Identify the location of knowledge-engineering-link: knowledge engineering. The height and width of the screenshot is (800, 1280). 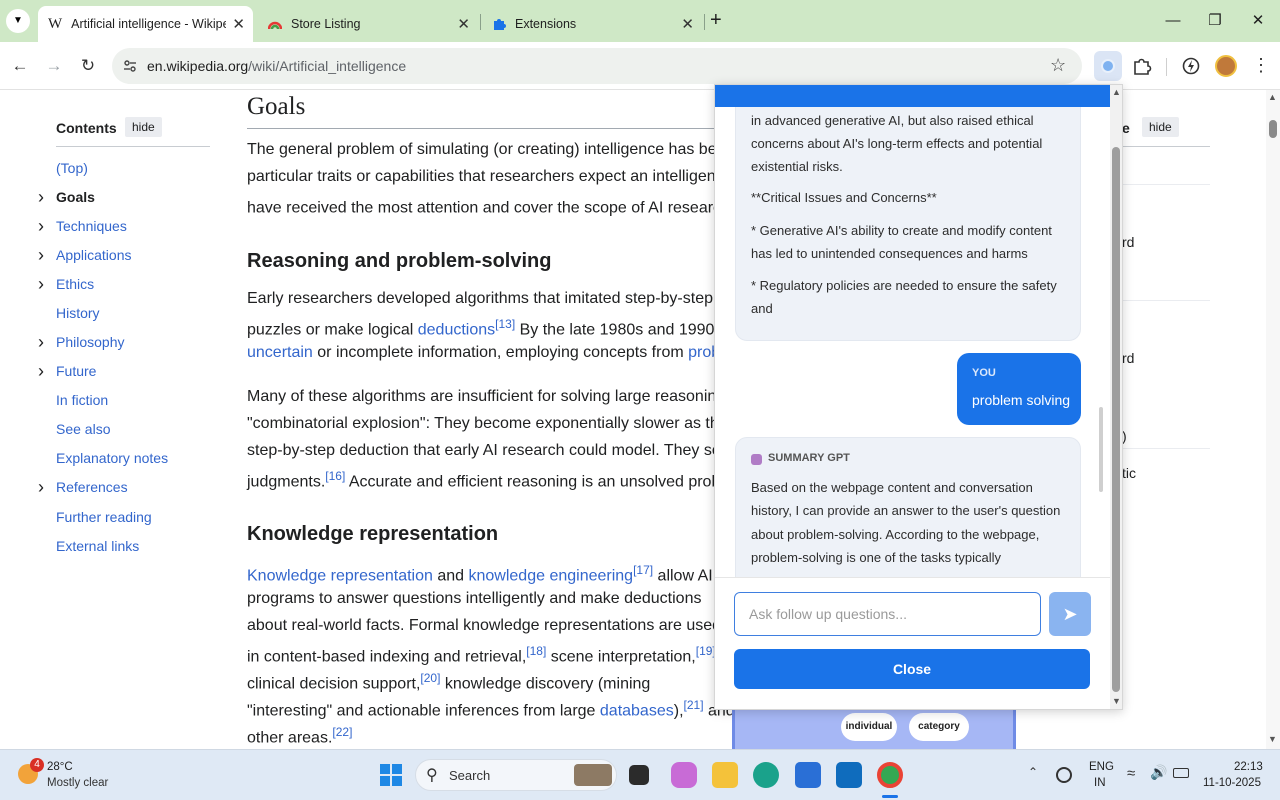
(551, 575).